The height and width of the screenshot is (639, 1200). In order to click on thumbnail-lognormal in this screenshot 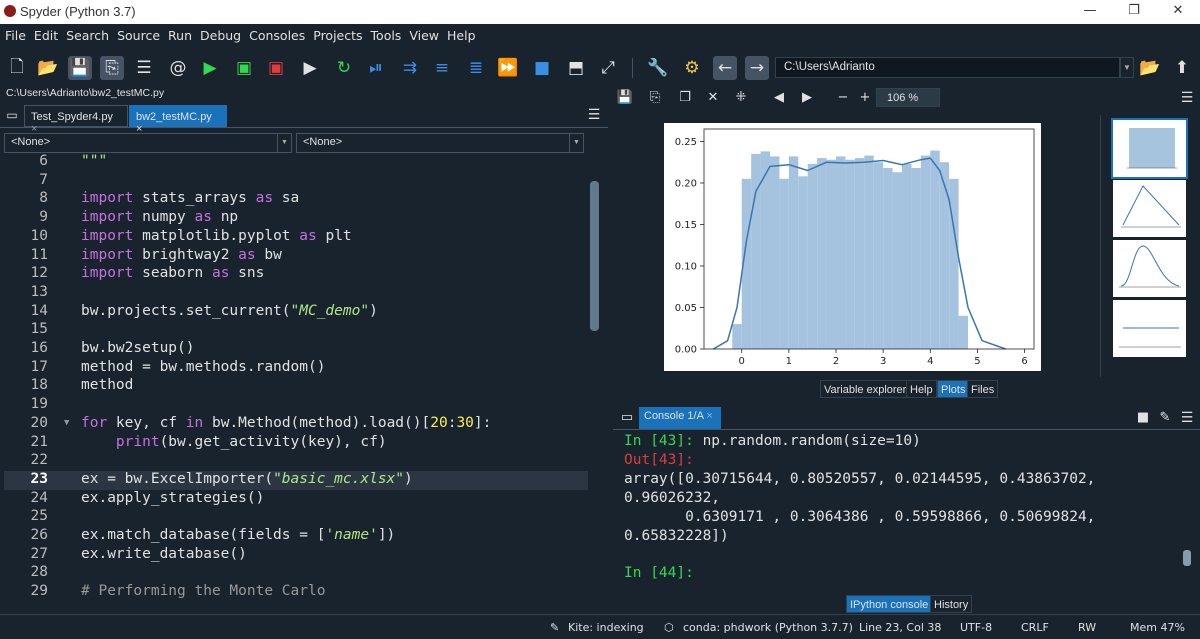, I will do `click(1149, 268)`.